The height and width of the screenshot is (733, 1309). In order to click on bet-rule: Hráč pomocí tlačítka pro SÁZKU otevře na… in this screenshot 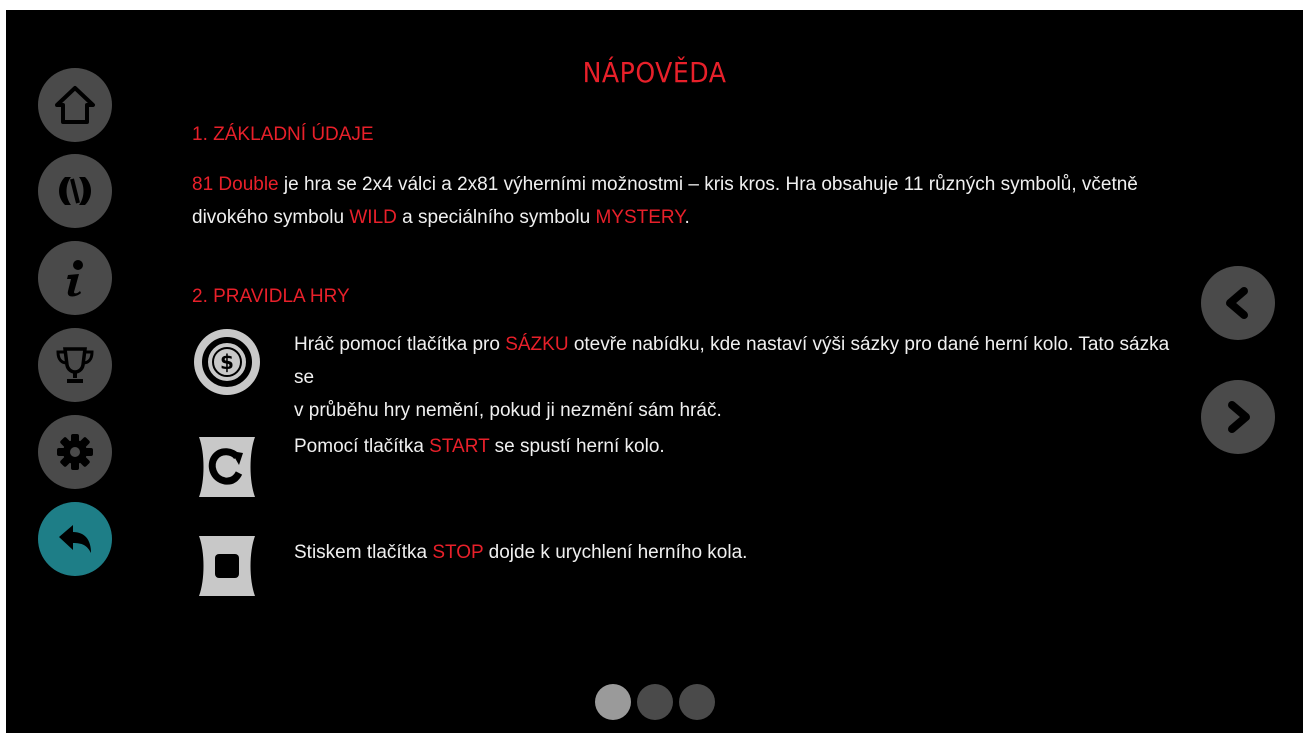, I will do `click(734, 377)`.